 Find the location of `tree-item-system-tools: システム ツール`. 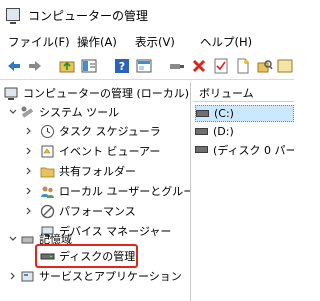

tree-item-system-tools: システム ツール is located at coordinates (69, 112).